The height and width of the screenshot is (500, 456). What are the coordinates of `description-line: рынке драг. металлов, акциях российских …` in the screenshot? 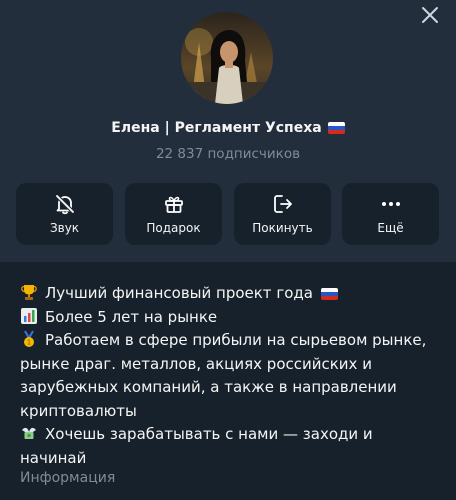 It's located at (196, 363).